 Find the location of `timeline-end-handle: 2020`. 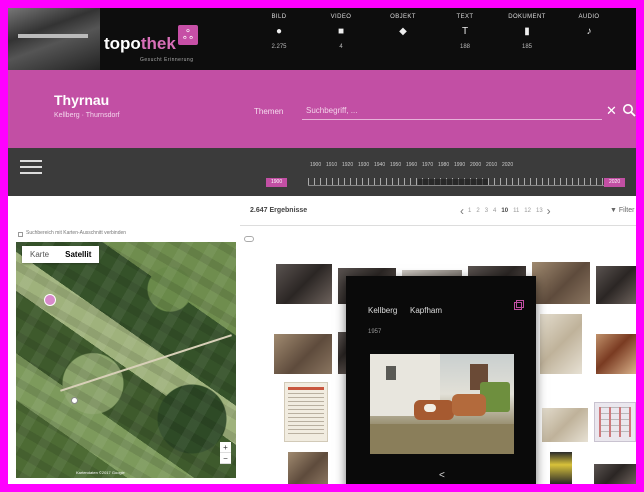

timeline-end-handle: 2020 is located at coordinates (615, 182).